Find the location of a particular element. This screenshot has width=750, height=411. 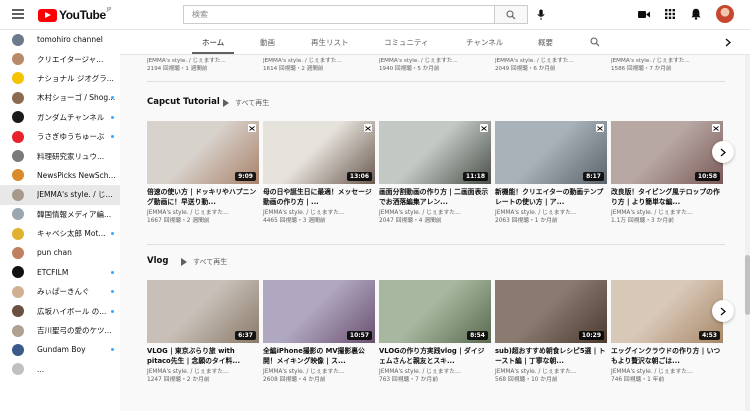

microphone-icon is located at coordinates (541, 15).